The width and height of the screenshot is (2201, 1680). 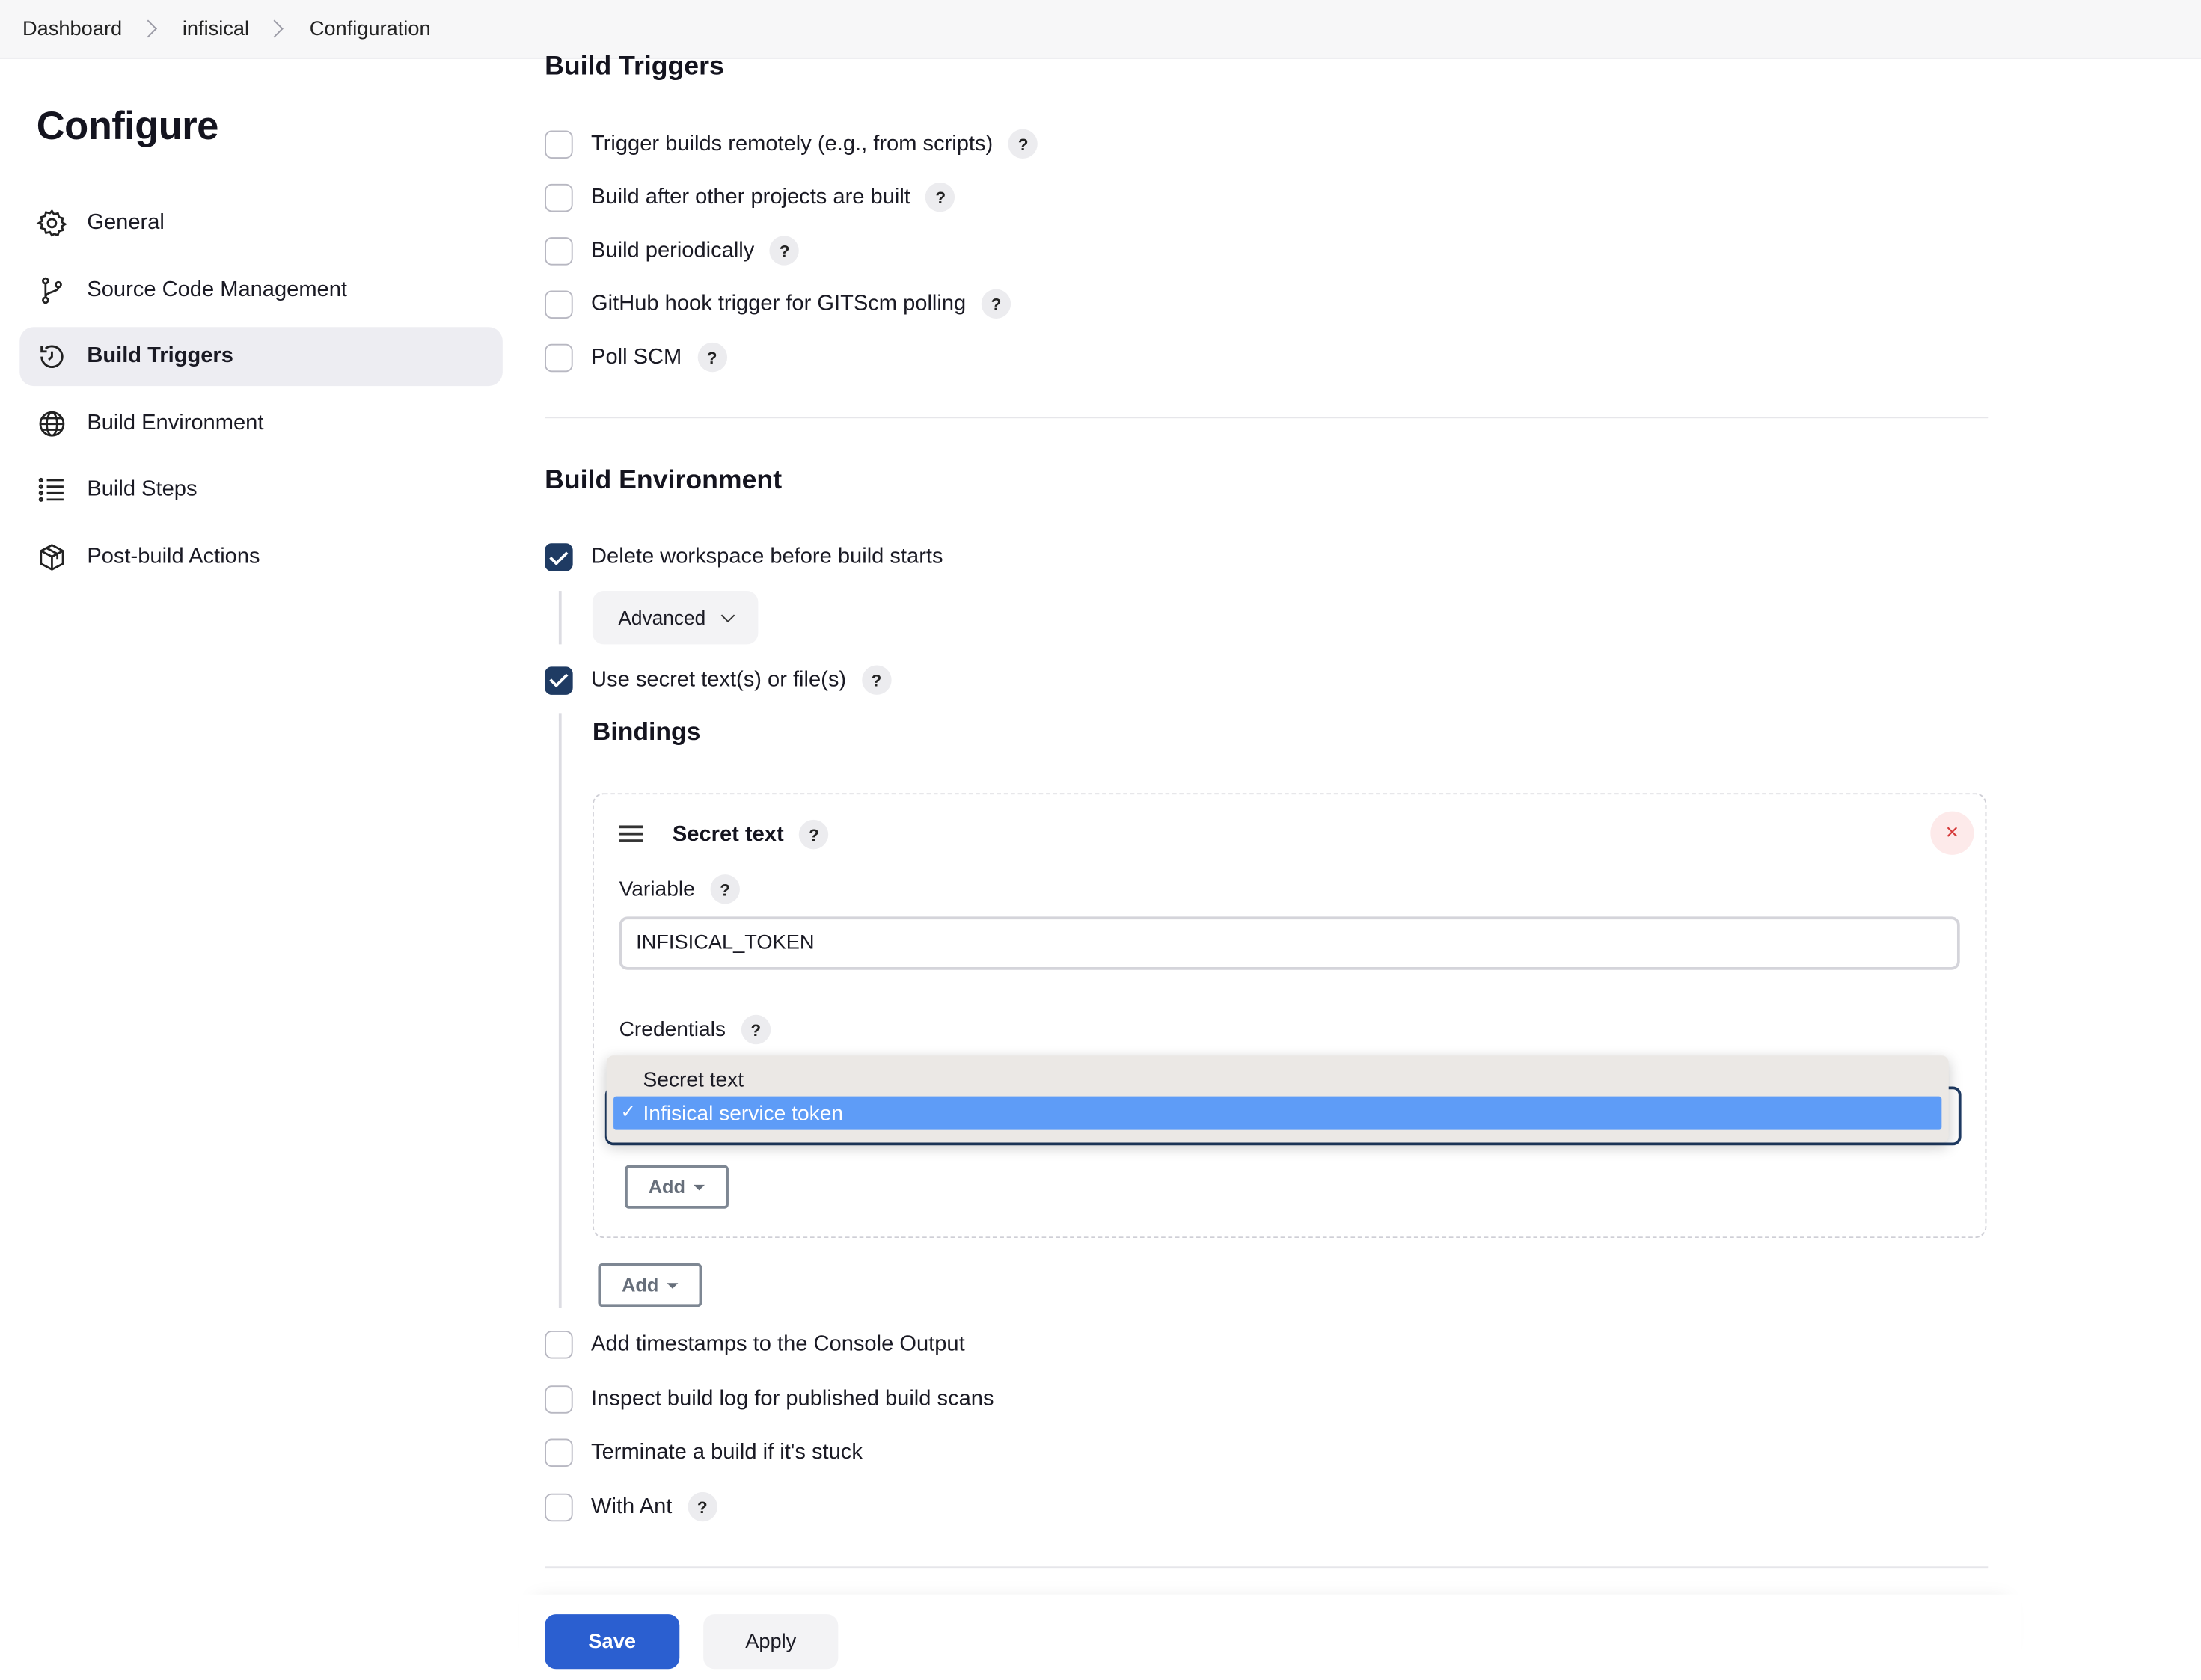 I want to click on trigger-periodically-checkbox, so click(x=559, y=251).